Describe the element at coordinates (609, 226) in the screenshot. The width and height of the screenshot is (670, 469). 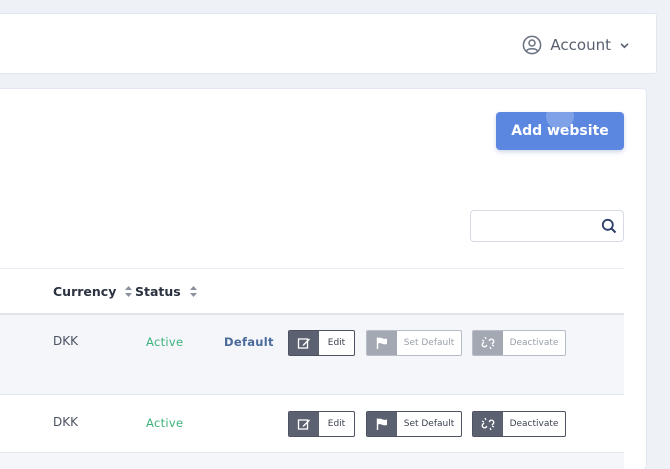
I see `search-icon` at that location.